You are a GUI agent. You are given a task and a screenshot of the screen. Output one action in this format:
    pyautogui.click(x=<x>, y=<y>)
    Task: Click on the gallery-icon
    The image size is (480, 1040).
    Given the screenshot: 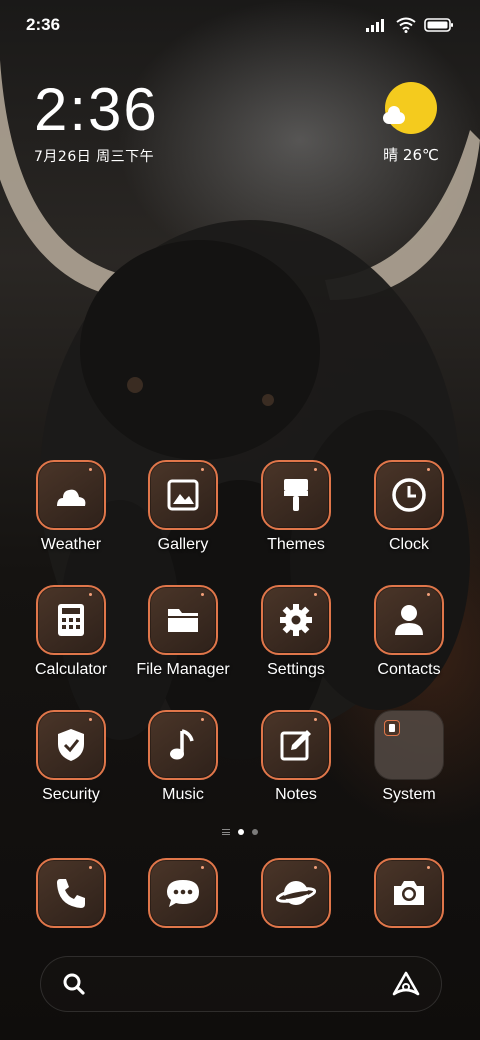 What is the action you would take?
    pyautogui.click(x=183, y=495)
    